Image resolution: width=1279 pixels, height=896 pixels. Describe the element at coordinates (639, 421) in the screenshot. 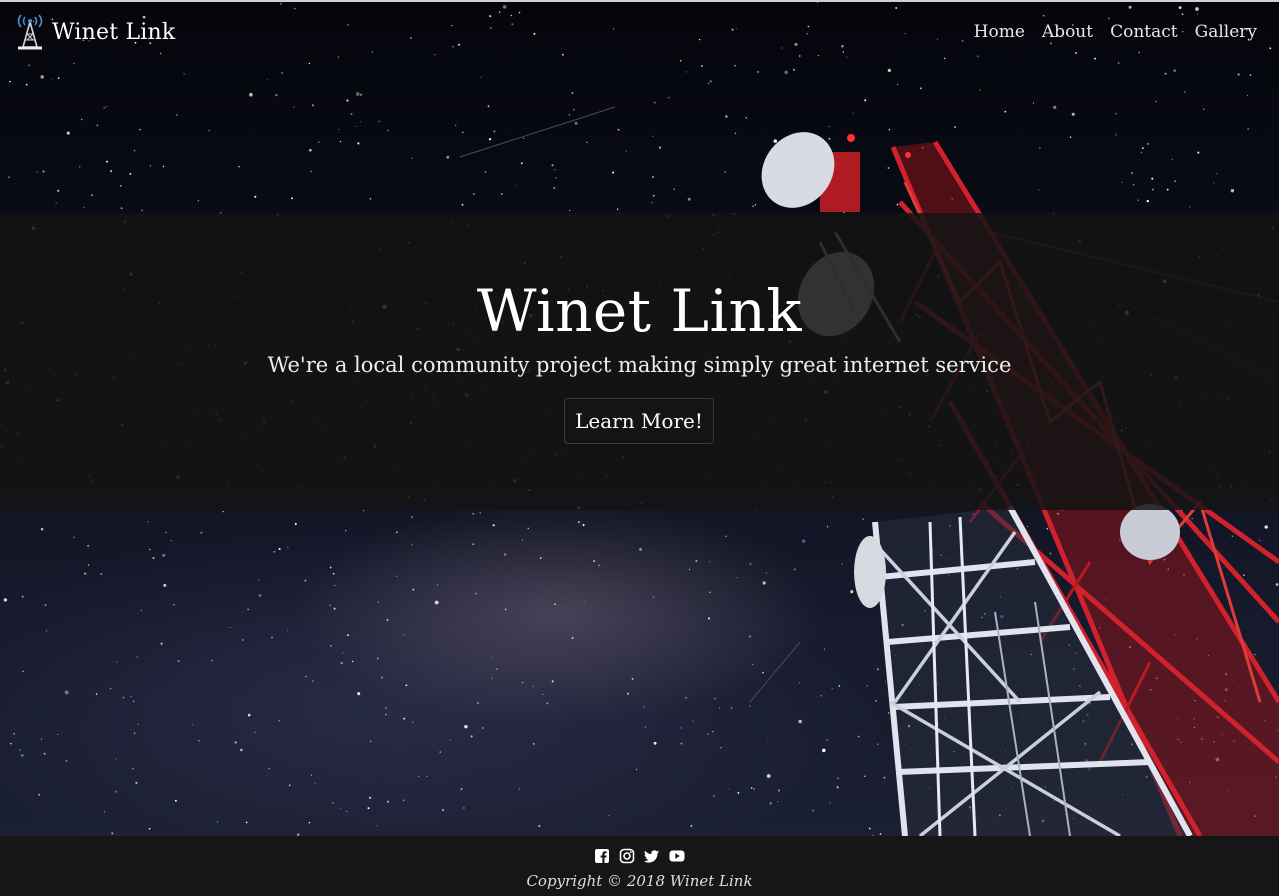

I see `learn-more-button: Learn More!` at that location.